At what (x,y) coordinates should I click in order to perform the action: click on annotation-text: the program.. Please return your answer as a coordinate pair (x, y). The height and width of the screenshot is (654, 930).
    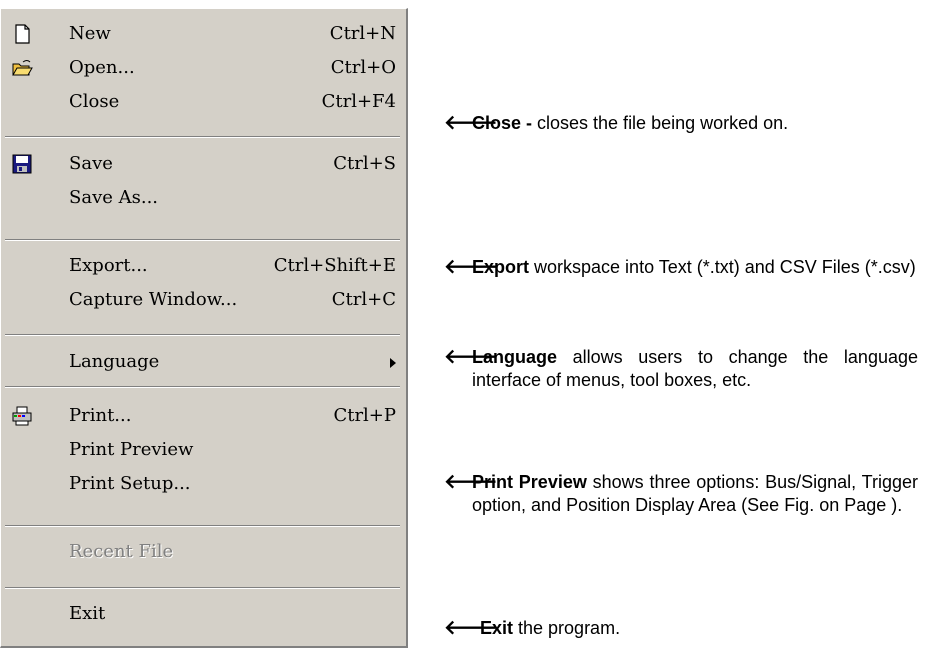
    Looking at the image, I should click on (567, 628).